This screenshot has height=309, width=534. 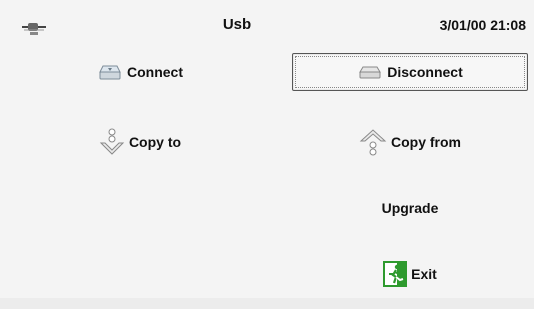 I want to click on copy-to-label: Copy to, so click(x=155, y=142).